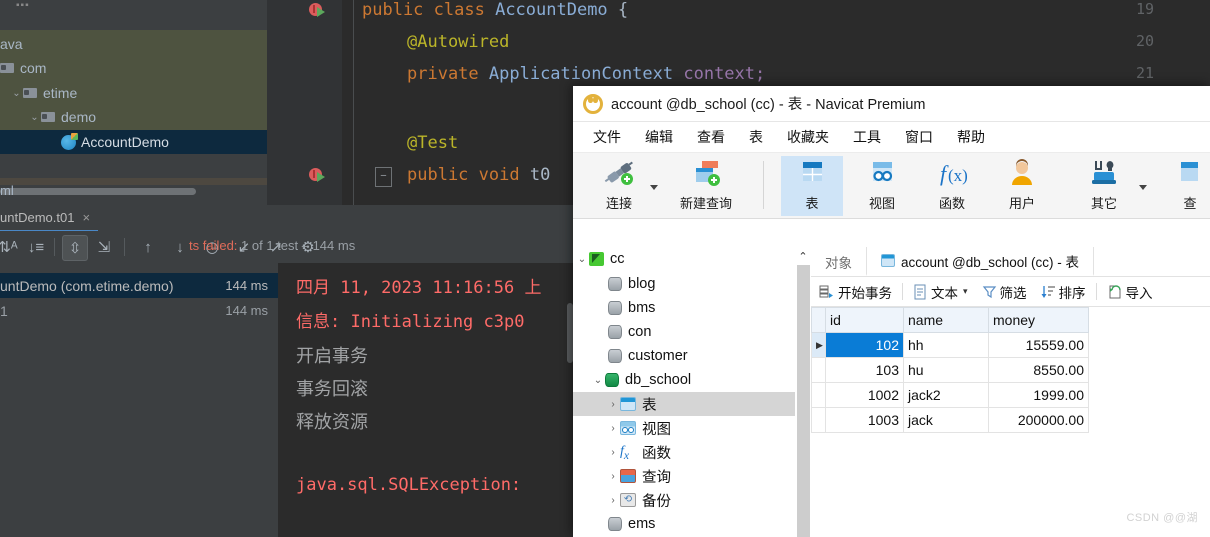  Describe the element at coordinates (139, 310) in the screenshot. I see `test-result-row: 1 144 ms` at that location.